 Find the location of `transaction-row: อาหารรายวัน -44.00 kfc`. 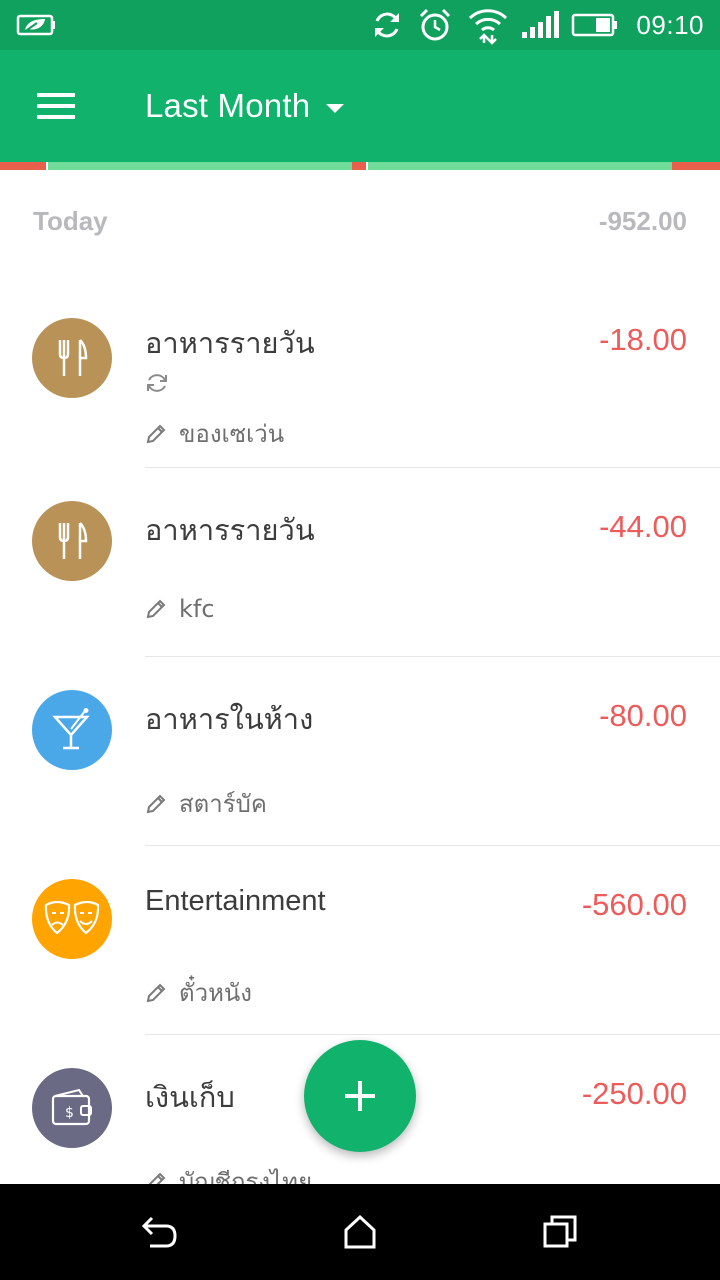

transaction-row: อาหารรายวัน -44.00 kfc is located at coordinates (360, 563).